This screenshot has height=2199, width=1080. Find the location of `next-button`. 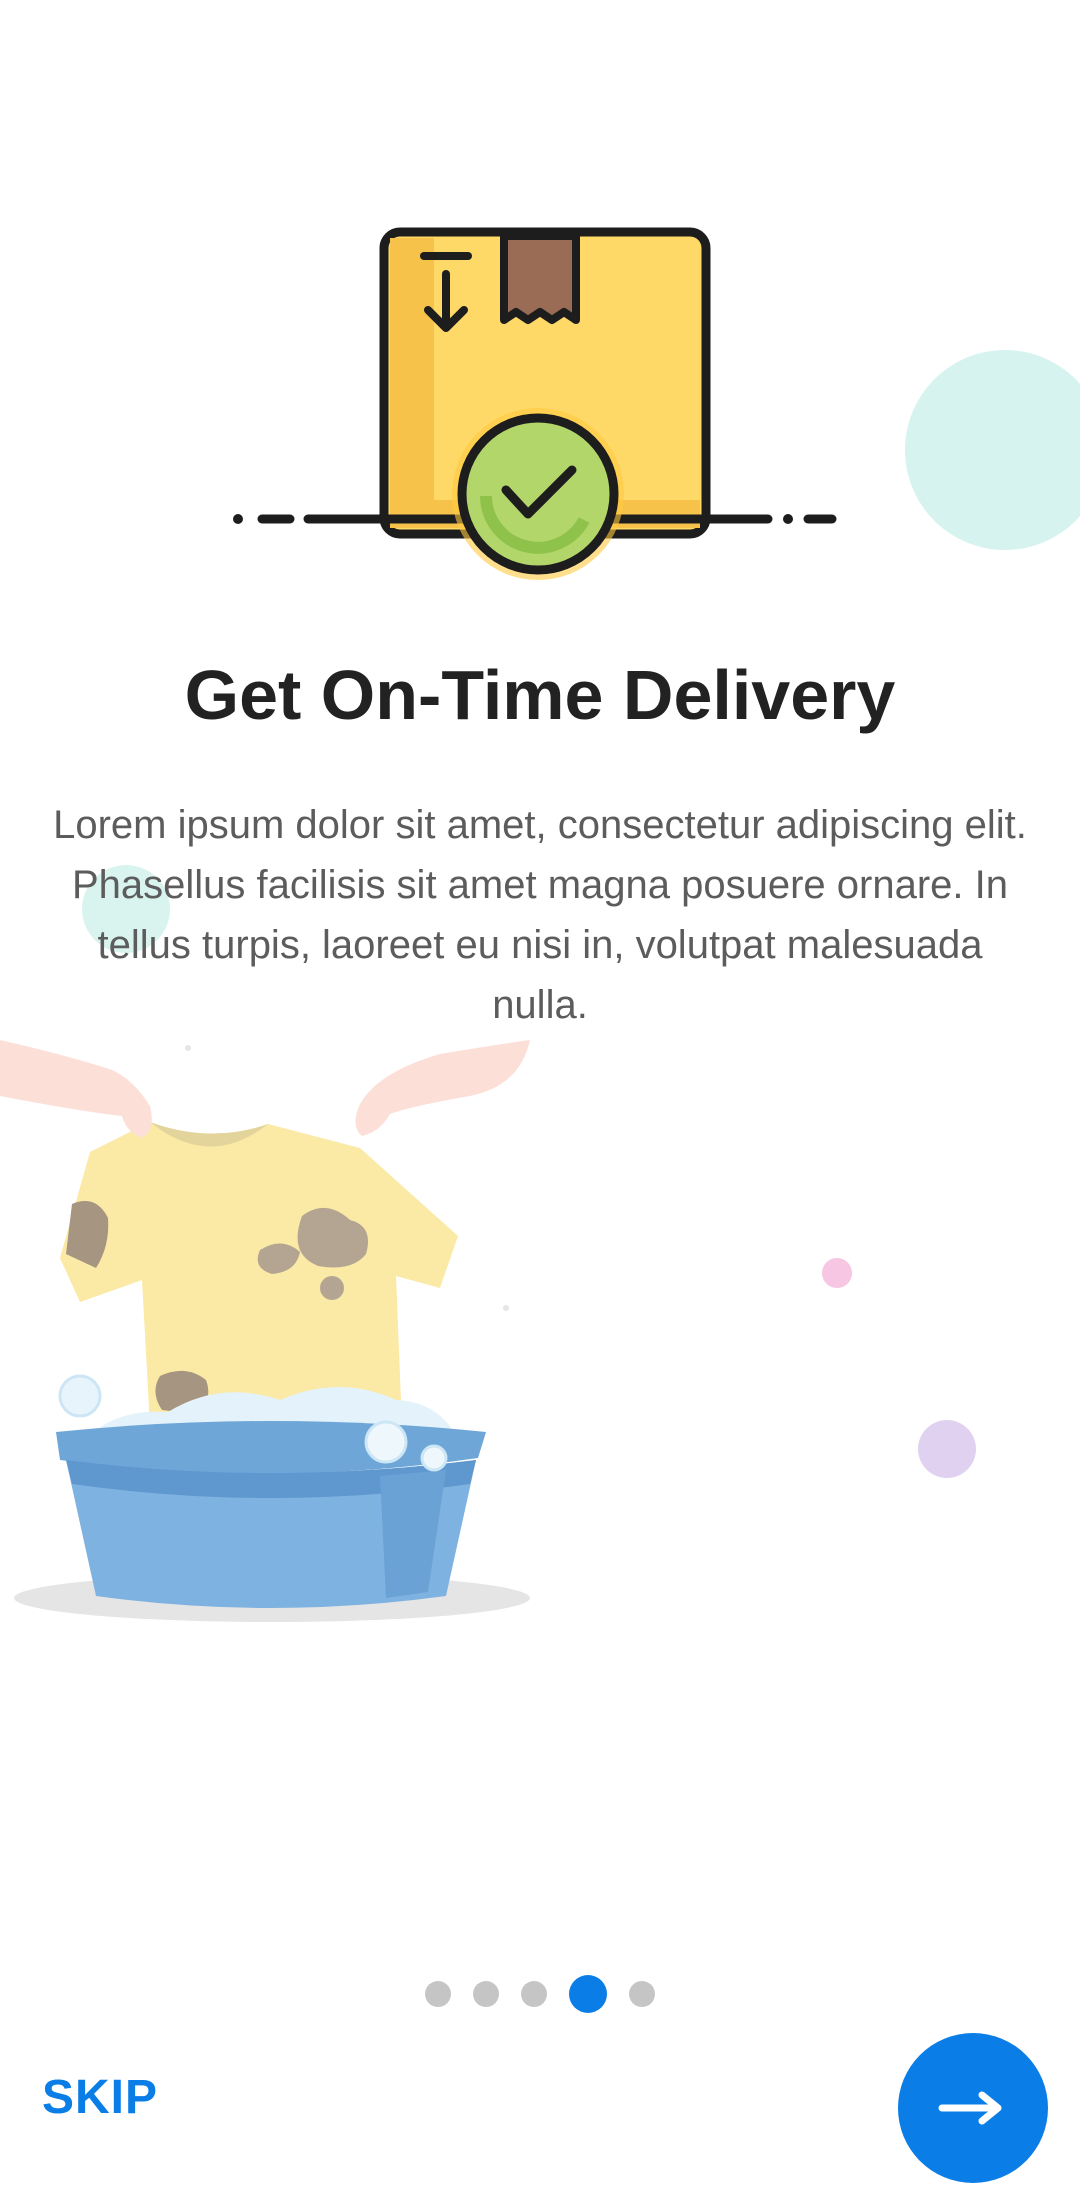

next-button is located at coordinates (973, 2108).